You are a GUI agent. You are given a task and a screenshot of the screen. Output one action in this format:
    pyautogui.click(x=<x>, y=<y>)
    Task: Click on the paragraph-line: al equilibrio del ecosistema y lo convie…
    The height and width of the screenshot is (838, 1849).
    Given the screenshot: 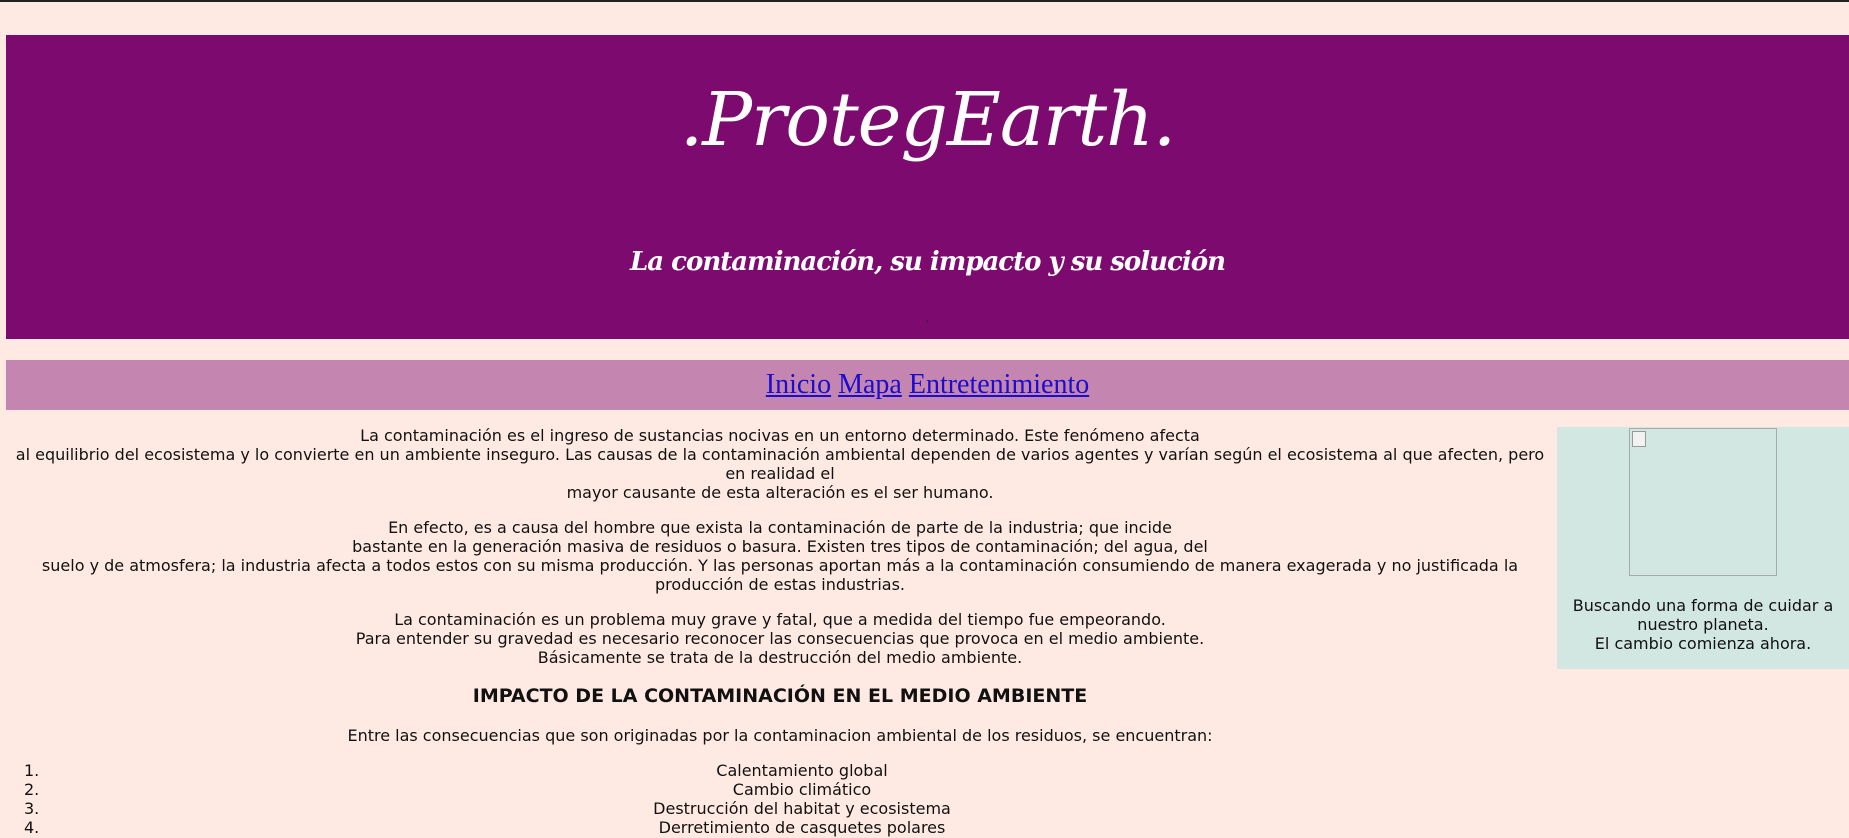 What is the action you would take?
    pyautogui.click(x=780, y=464)
    